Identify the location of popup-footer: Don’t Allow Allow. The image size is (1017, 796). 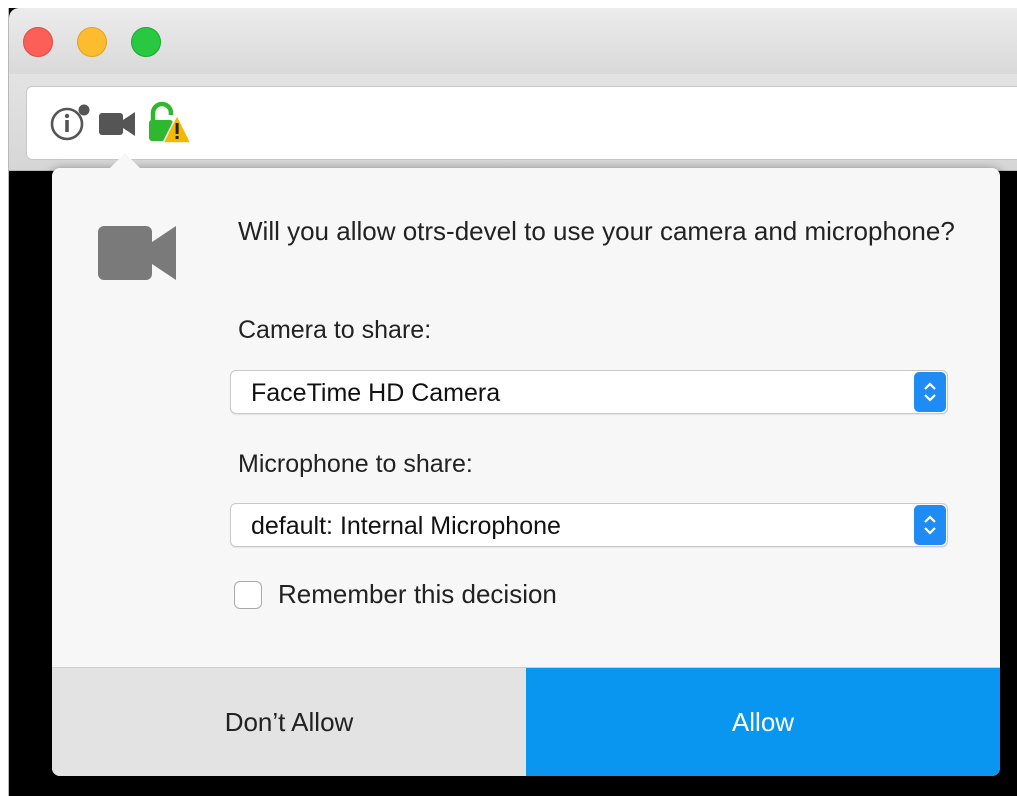
(526, 721).